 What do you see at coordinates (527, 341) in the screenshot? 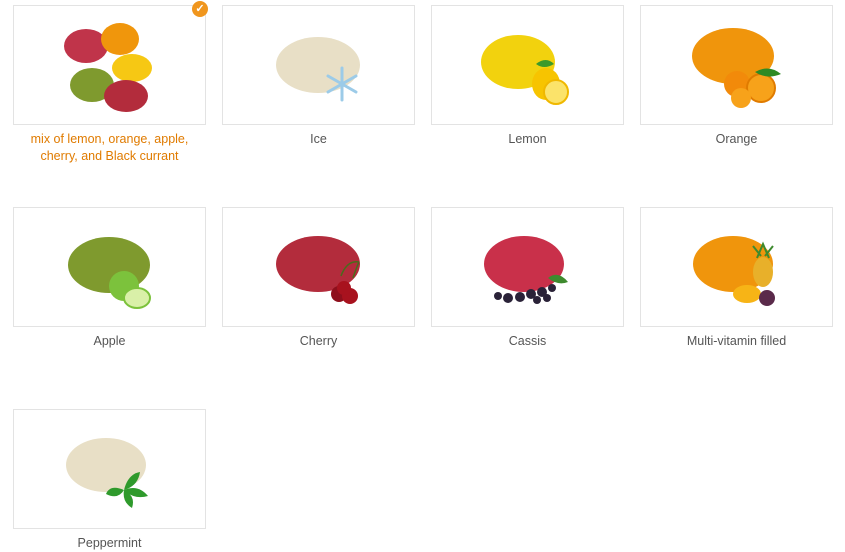
I see `flavor-label: Cassis` at bounding box center [527, 341].